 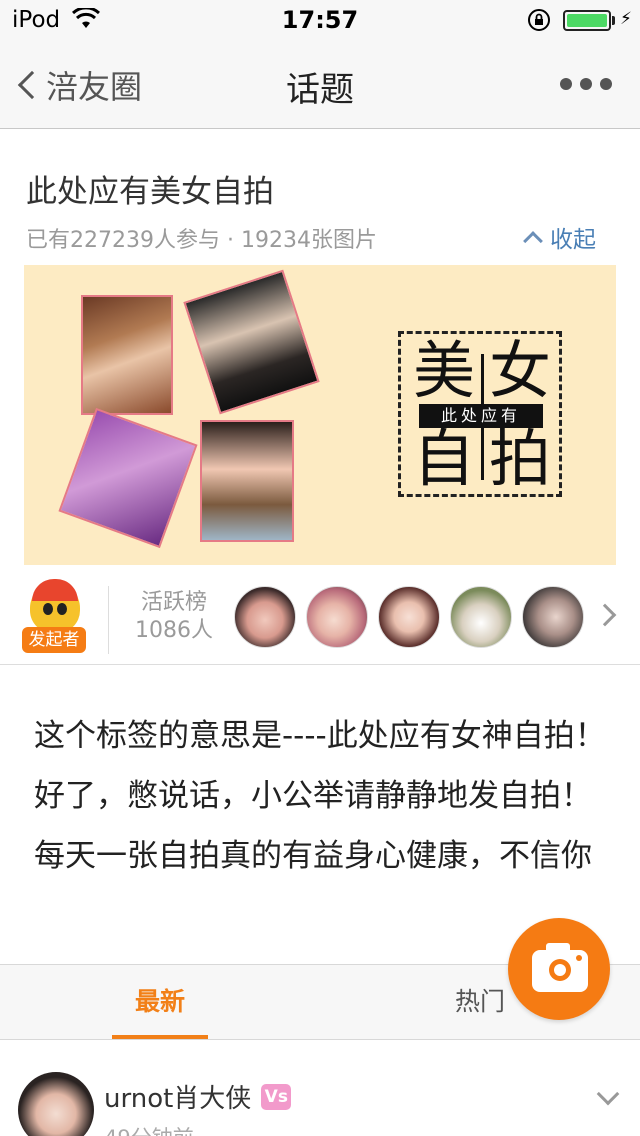 What do you see at coordinates (520, 370) in the screenshot?
I see `stamp-char: 女` at bounding box center [520, 370].